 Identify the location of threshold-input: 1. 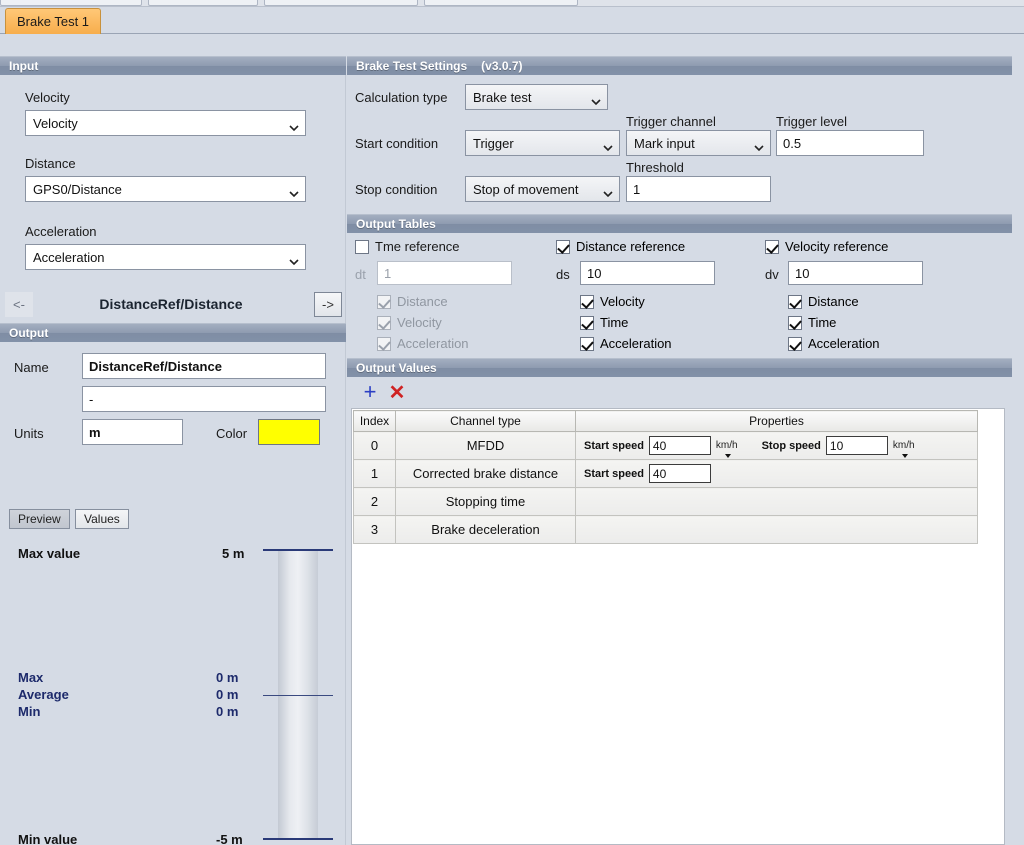
(698, 189).